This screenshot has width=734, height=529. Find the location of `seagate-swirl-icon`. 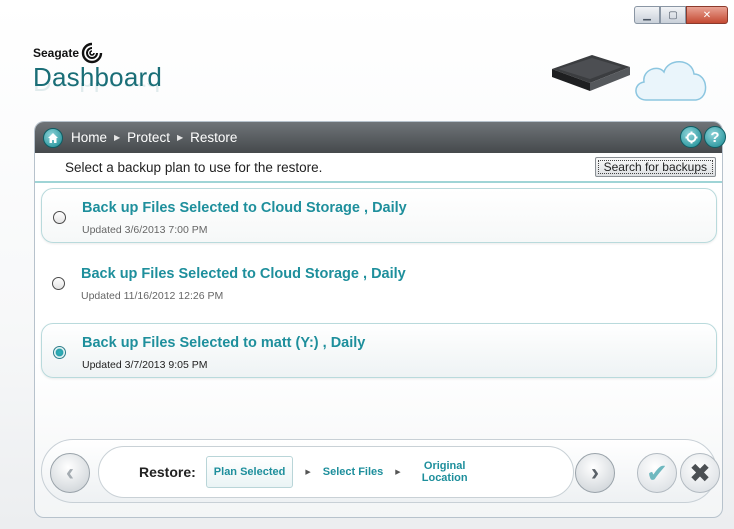

seagate-swirl-icon is located at coordinates (92, 53).